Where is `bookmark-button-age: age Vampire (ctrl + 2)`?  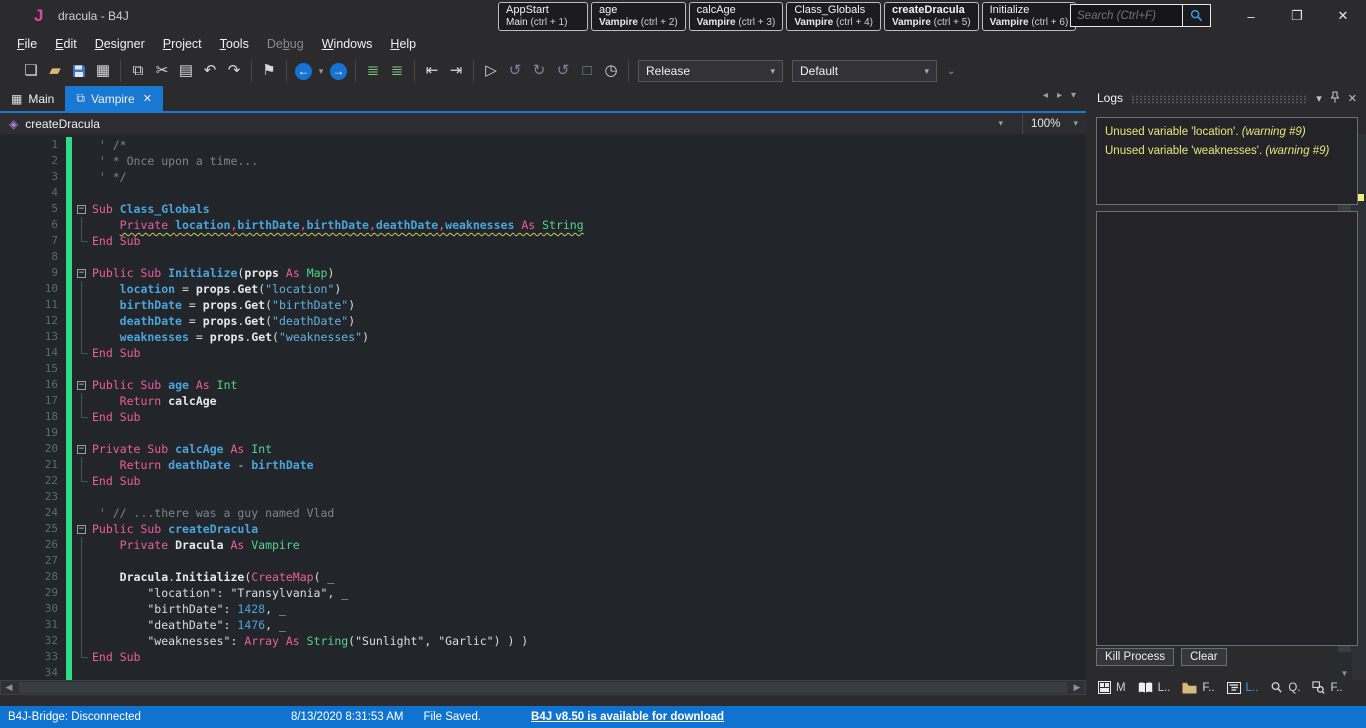
bookmark-button-age: age Vampire (ctrl + 2) is located at coordinates (638, 16).